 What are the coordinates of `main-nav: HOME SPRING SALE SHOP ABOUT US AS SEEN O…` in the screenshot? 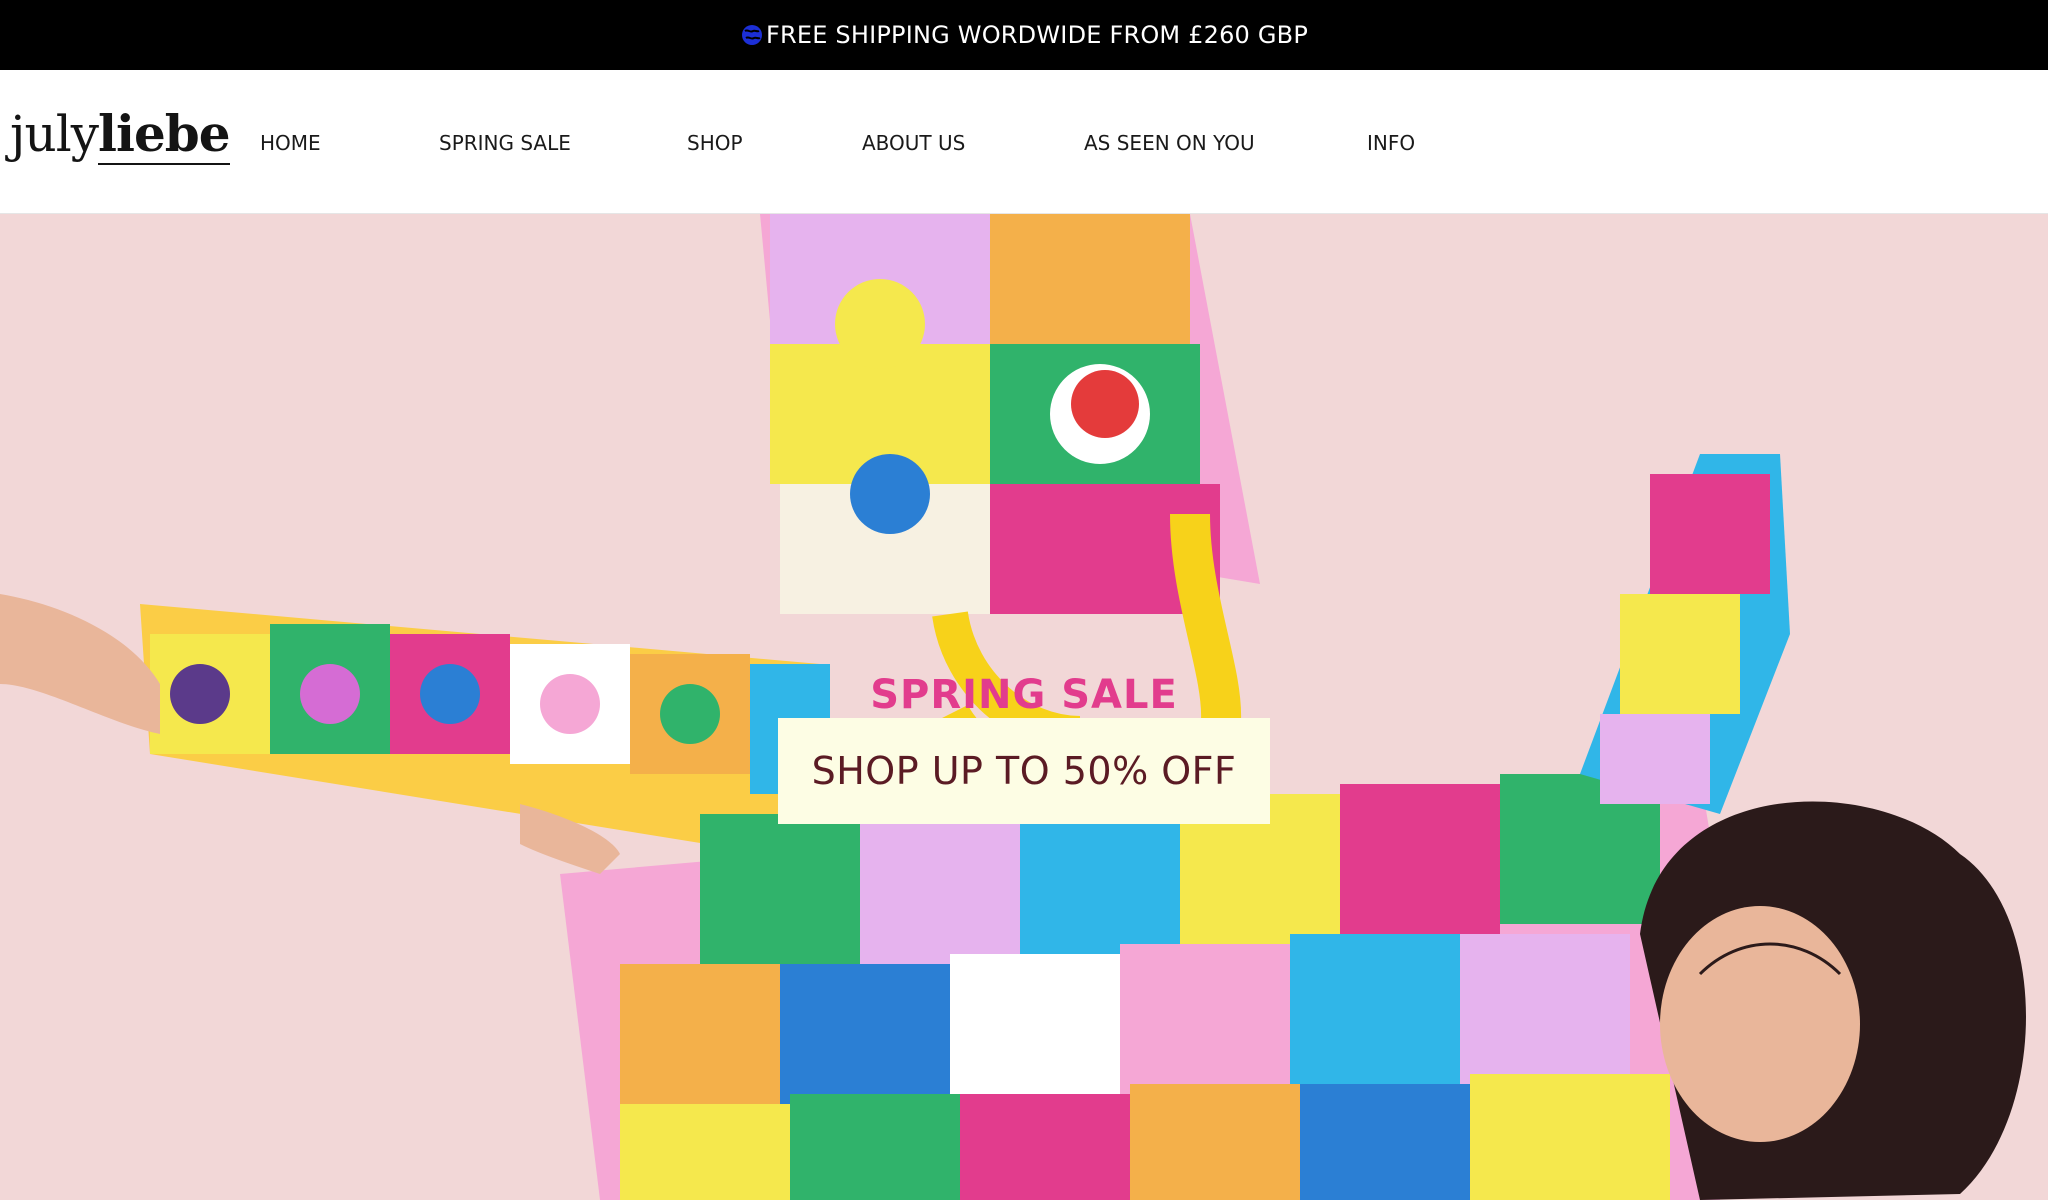 It's located at (1024, 142).